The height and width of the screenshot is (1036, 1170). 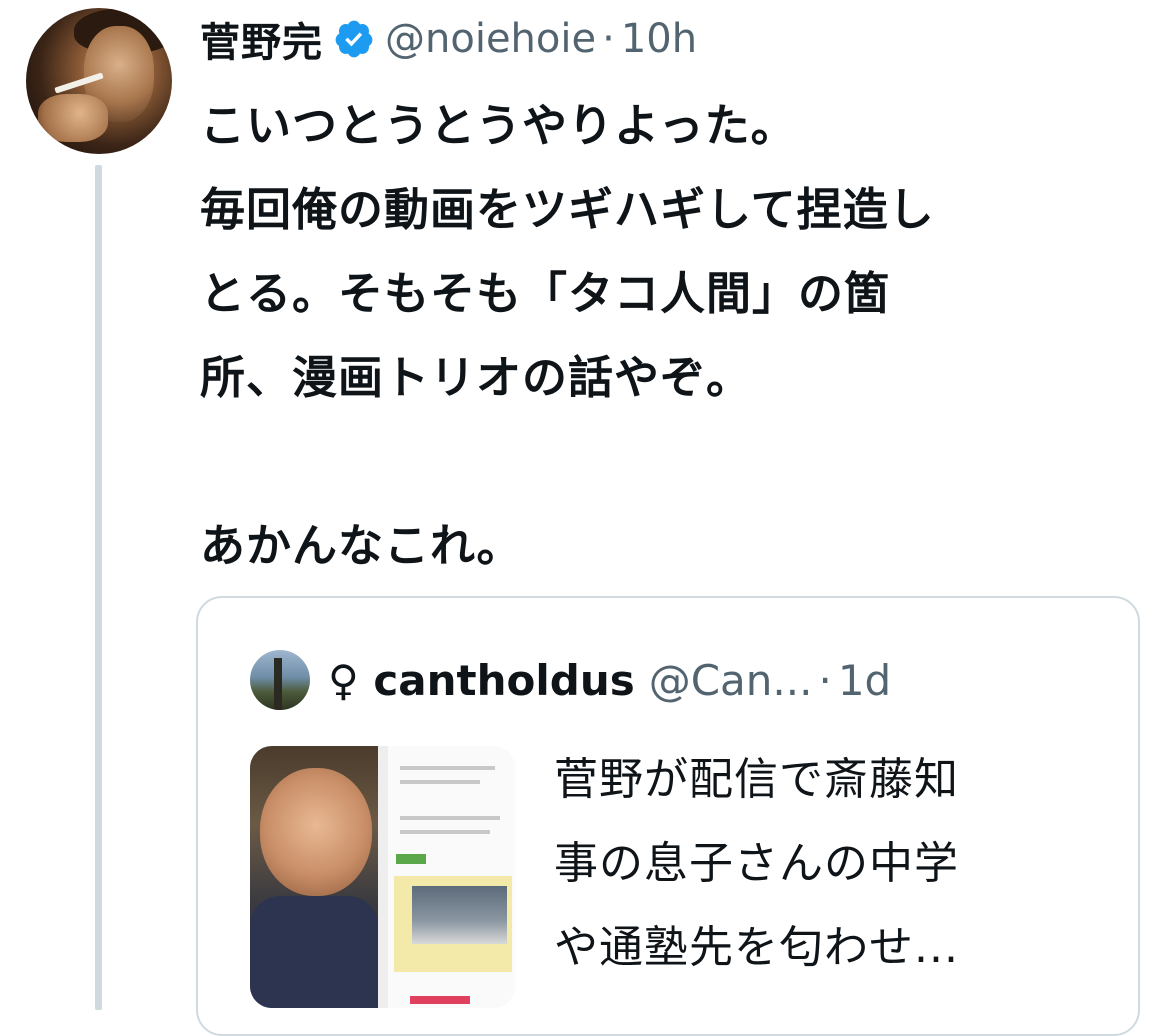 What do you see at coordinates (361, 545) in the screenshot?
I see `tweet-text-line: あかんなこれ。` at bounding box center [361, 545].